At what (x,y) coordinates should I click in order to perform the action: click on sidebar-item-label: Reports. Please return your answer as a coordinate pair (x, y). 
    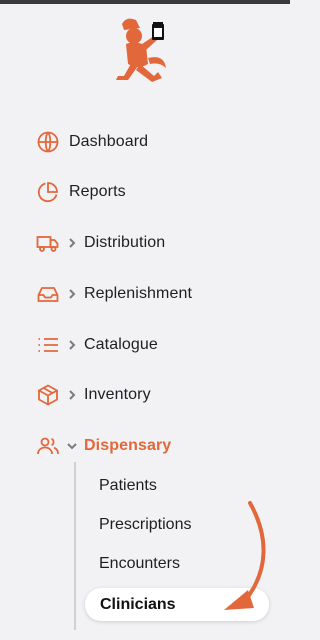
    Looking at the image, I should click on (97, 191).